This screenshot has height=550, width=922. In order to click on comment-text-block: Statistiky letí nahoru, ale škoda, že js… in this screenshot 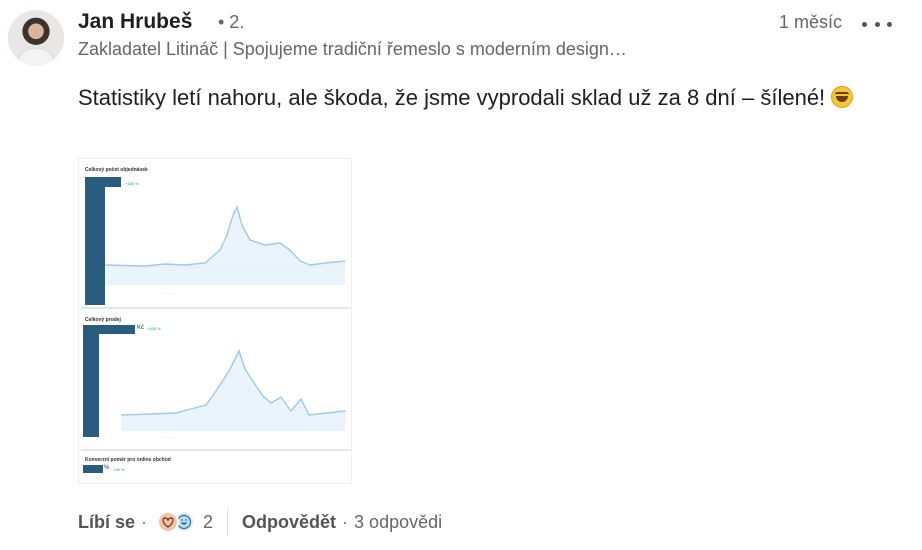, I will do `click(478, 98)`.